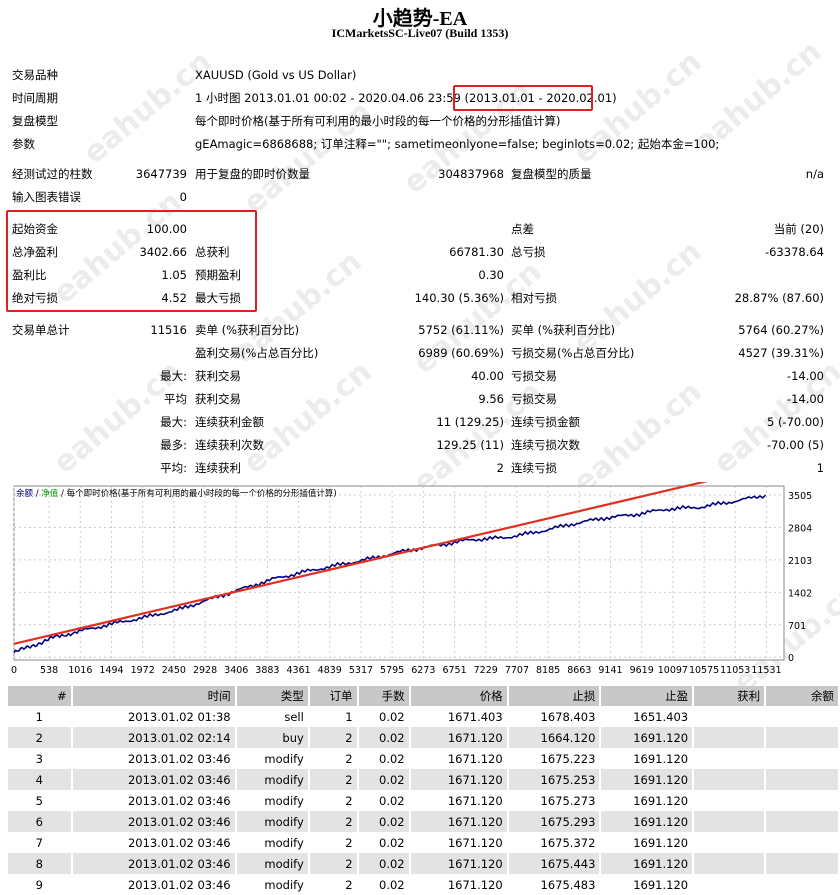 The height and width of the screenshot is (895, 840). I want to click on table-cell: 1675.223, so click(554, 758).